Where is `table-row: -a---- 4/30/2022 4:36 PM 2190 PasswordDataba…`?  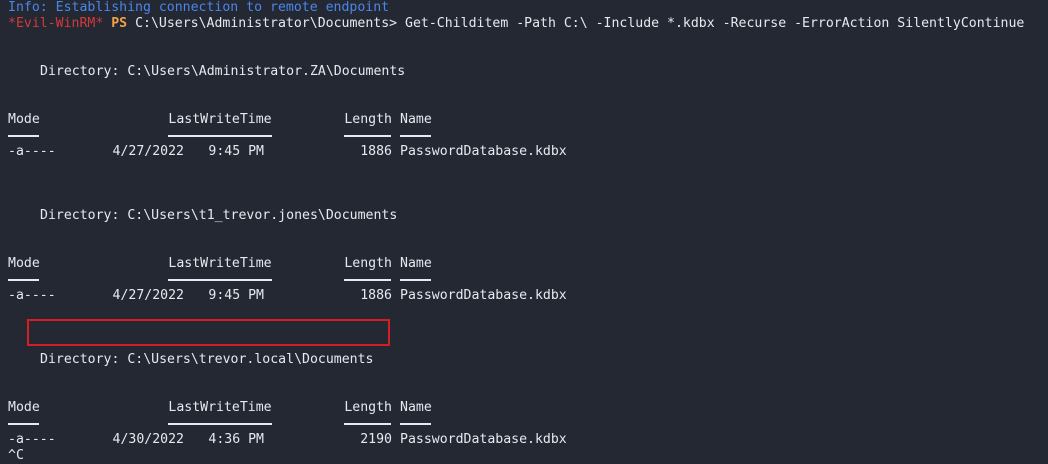 table-row: -a---- 4/30/2022 4:36 PM 2190 PasswordDataba… is located at coordinates (528, 440).